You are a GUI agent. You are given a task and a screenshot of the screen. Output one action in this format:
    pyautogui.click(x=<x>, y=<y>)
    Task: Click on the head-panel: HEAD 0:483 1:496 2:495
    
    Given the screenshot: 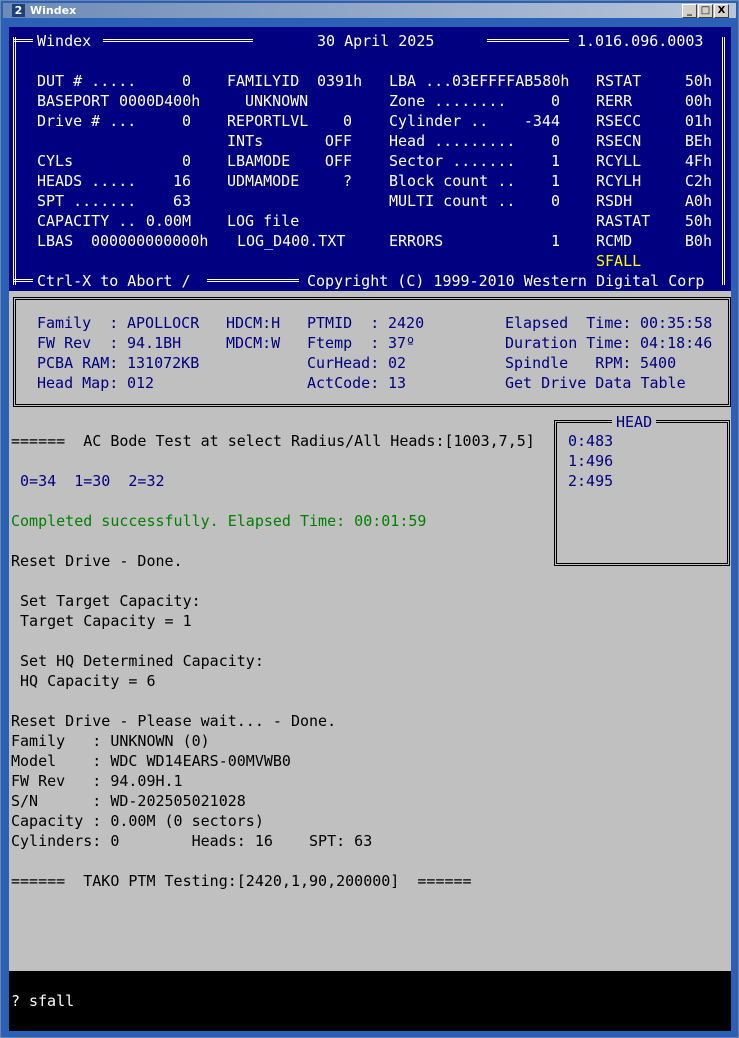 What is the action you would take?
    pyautogui.click(x=642, y=489)
    